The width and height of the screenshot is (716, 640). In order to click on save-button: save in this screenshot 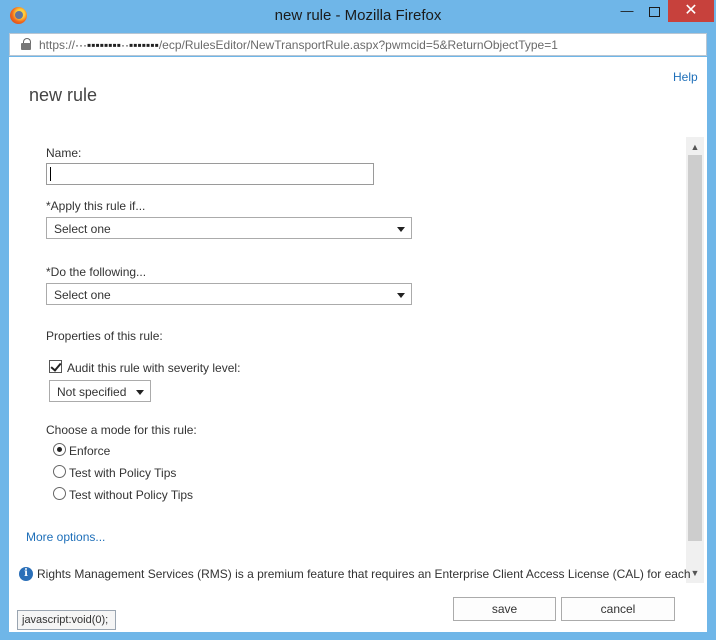, I will do `click(504, 609)`.